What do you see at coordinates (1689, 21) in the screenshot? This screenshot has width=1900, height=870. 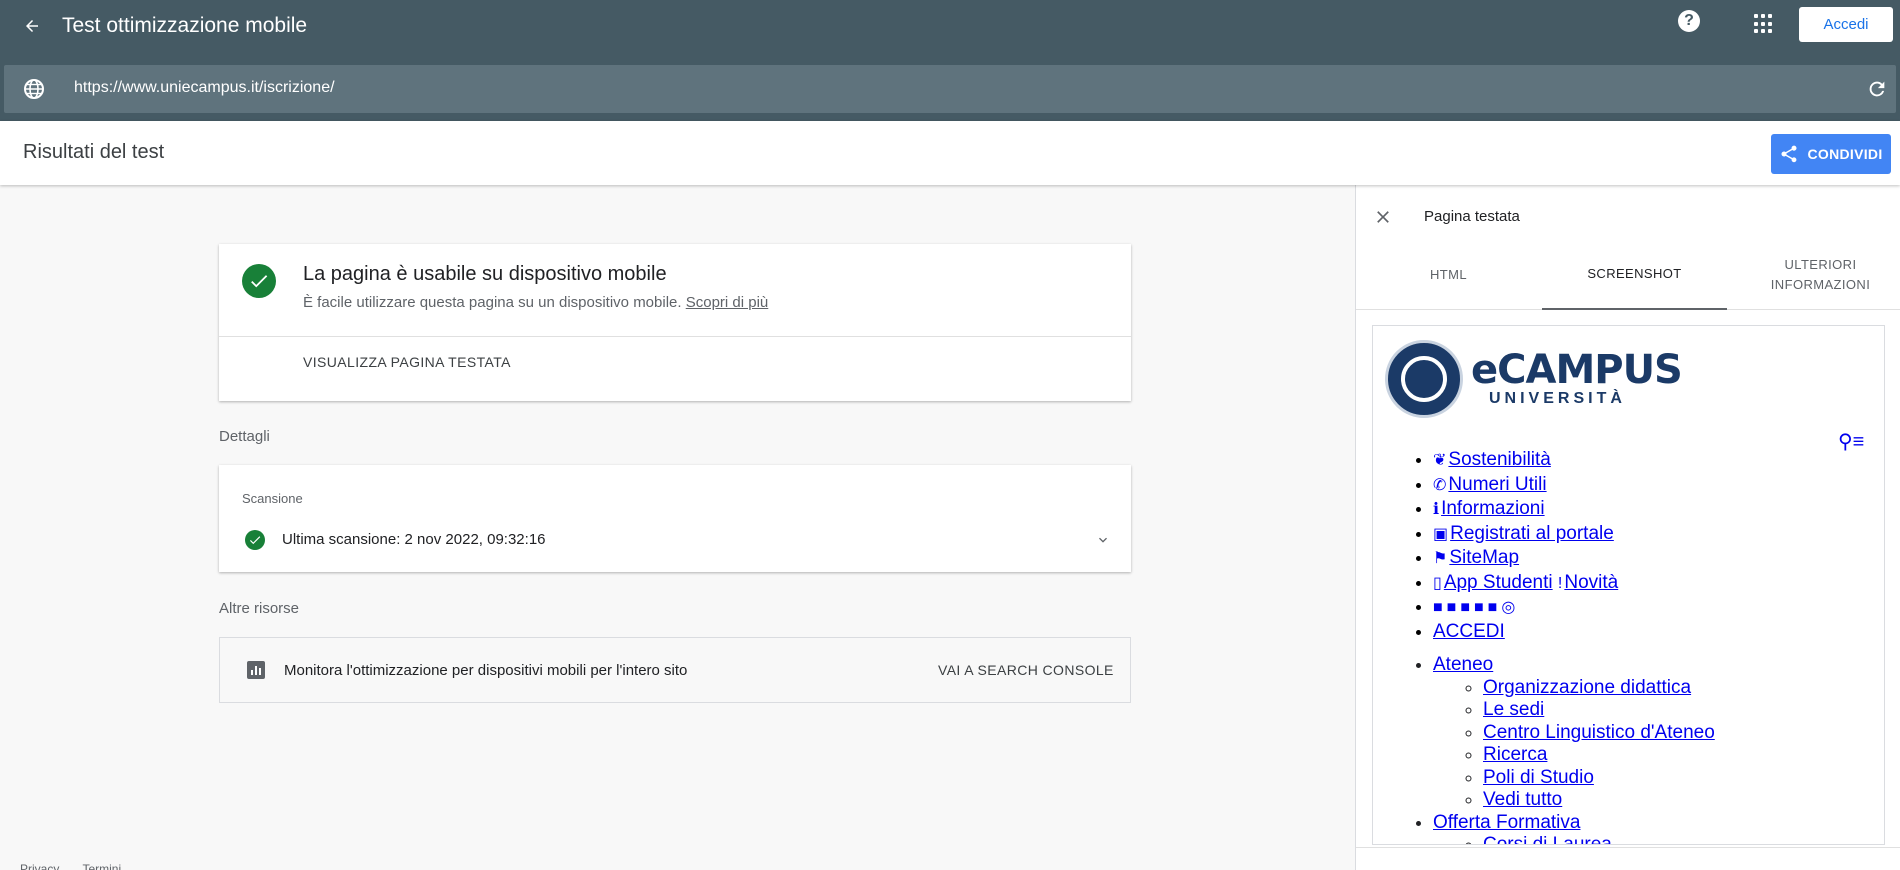 I see `help-icon: ?` at bounding box center [1689, 21].